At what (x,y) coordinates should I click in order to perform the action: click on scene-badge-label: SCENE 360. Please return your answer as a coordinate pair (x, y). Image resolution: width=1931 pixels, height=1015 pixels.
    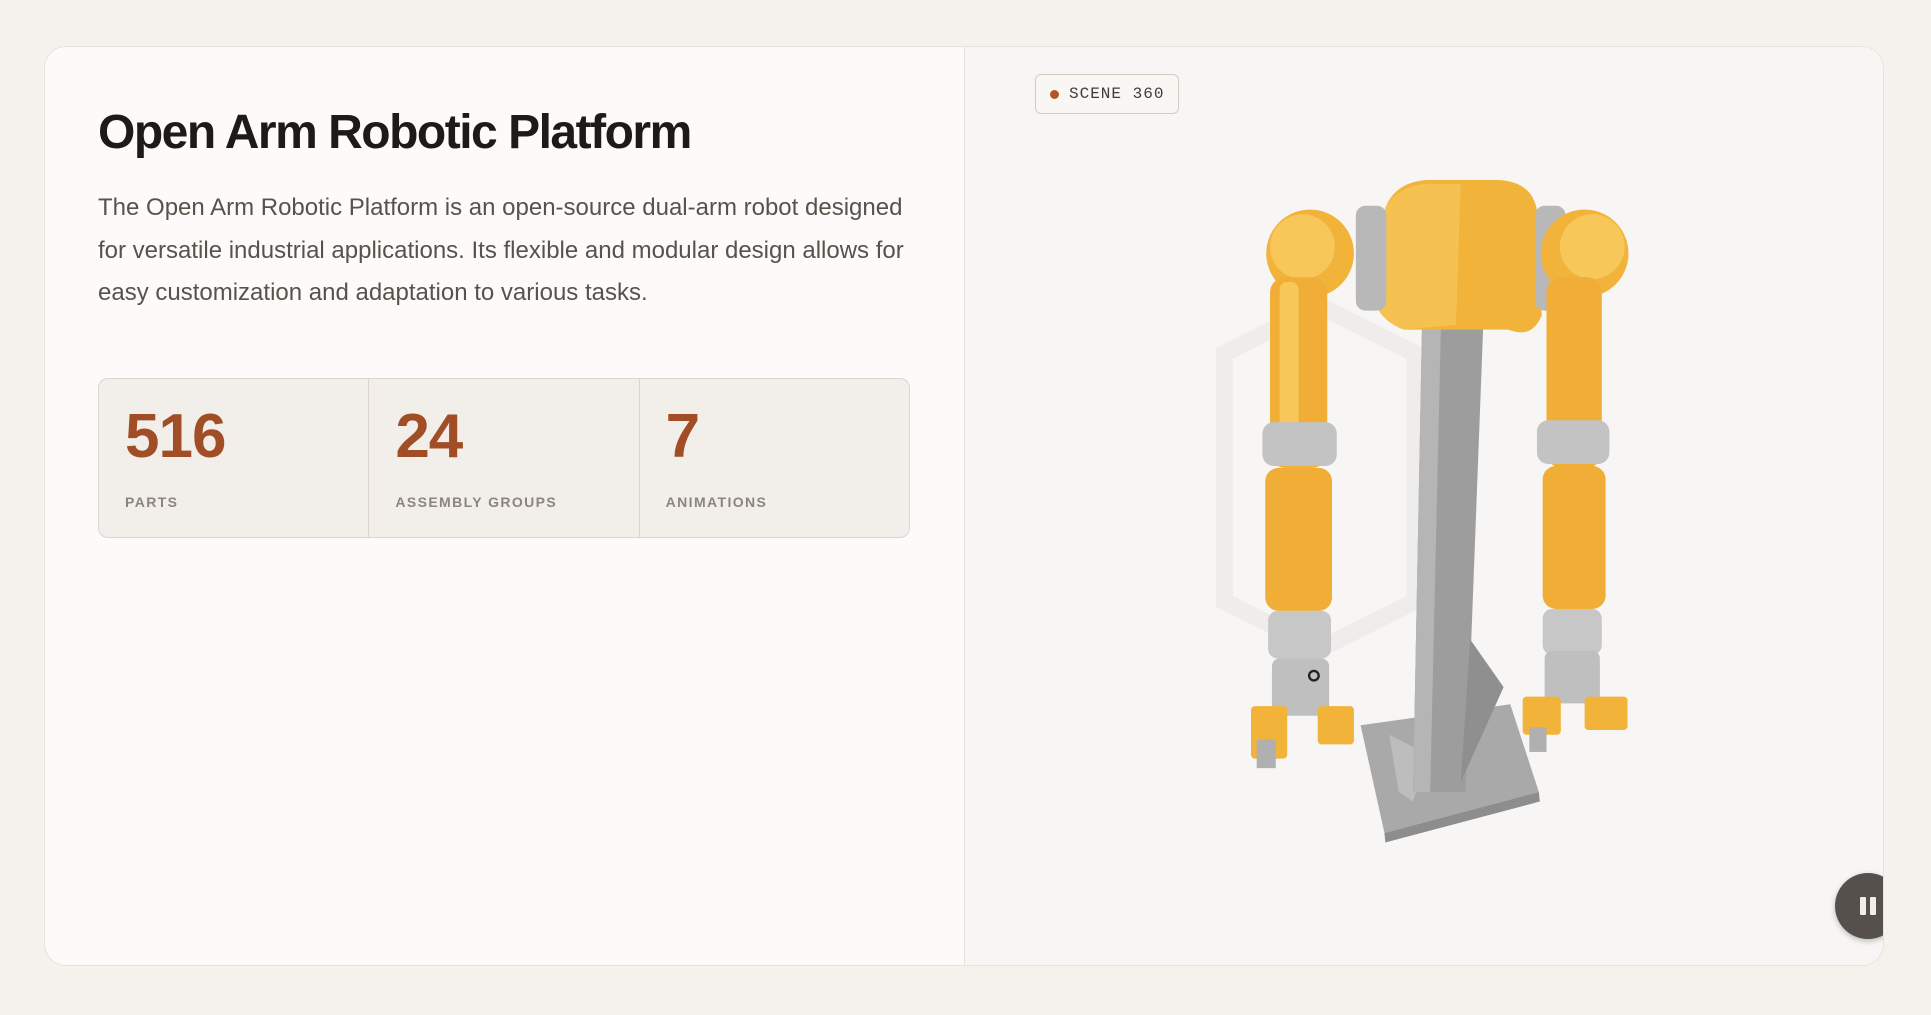
    Looking at the image, I should click on (1117, 94).